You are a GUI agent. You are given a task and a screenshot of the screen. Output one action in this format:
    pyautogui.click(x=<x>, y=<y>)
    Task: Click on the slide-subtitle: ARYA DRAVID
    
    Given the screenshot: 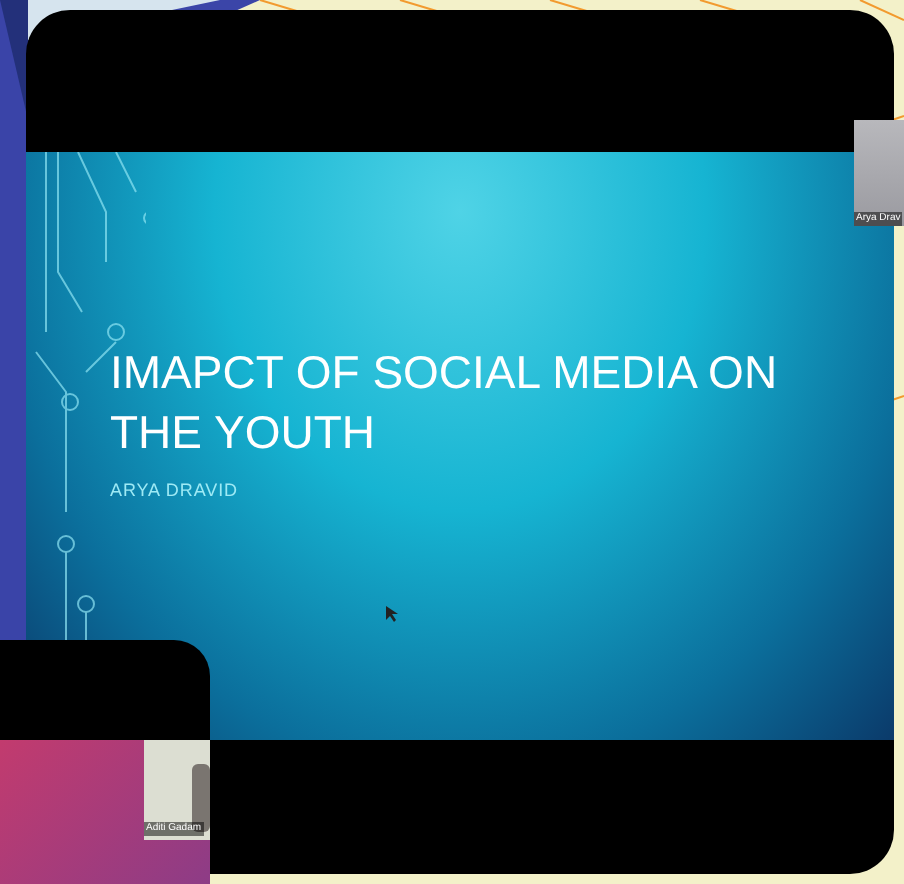 What is the action you would take?
    pyautogui.click(x=175, y=491)
    